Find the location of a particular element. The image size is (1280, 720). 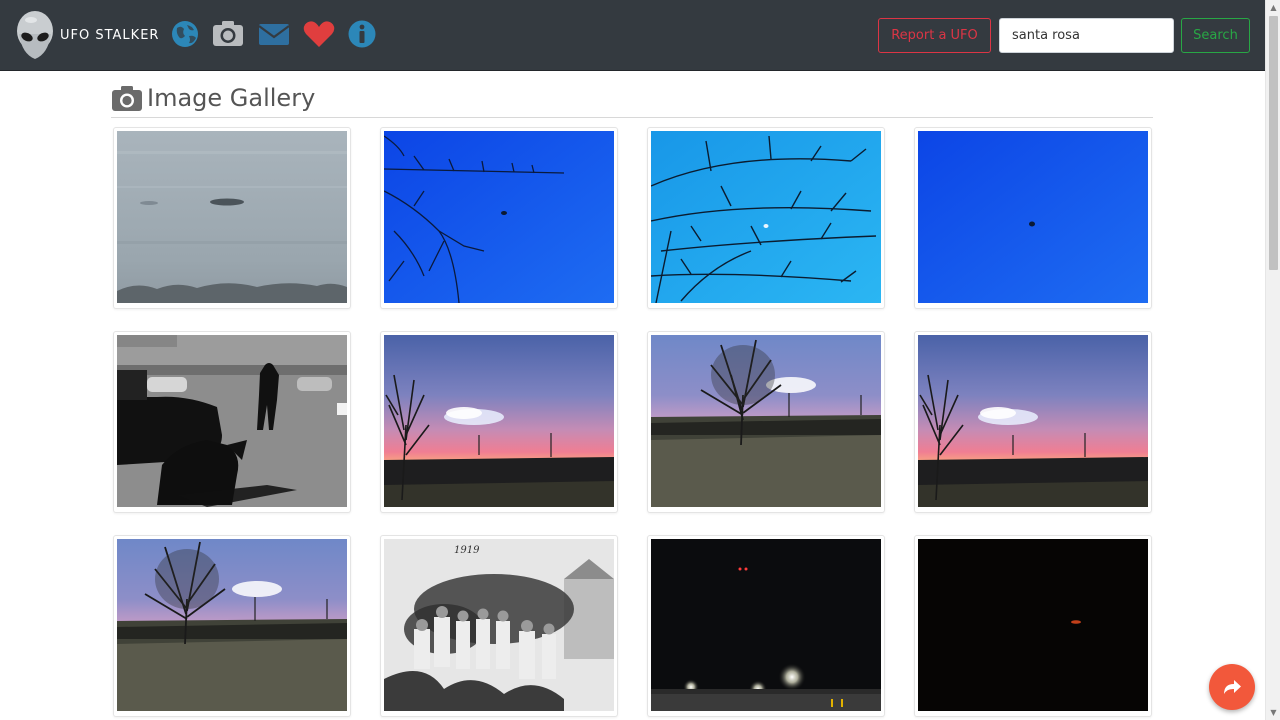

alien-head-icon is located at coordinates (35, 35).